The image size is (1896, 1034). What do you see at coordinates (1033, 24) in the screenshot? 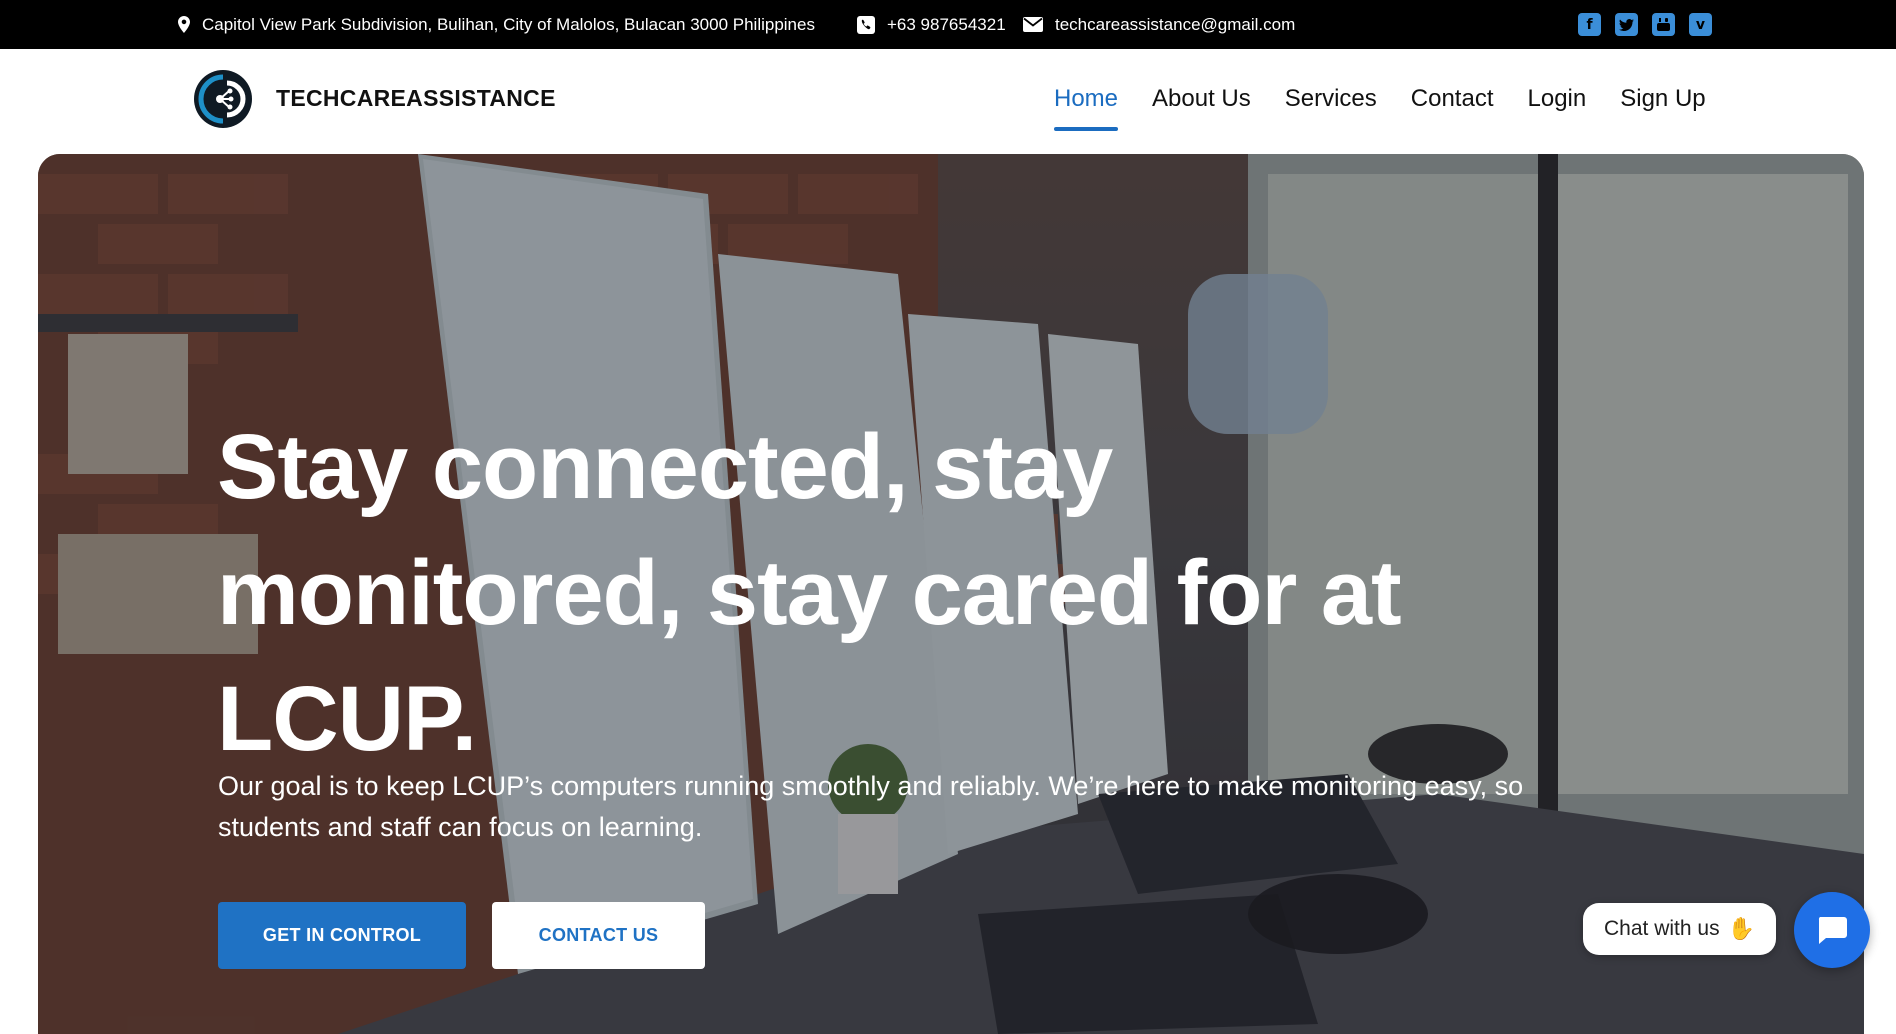
I see `envelope-icon` at bounding box center [1033, 24].